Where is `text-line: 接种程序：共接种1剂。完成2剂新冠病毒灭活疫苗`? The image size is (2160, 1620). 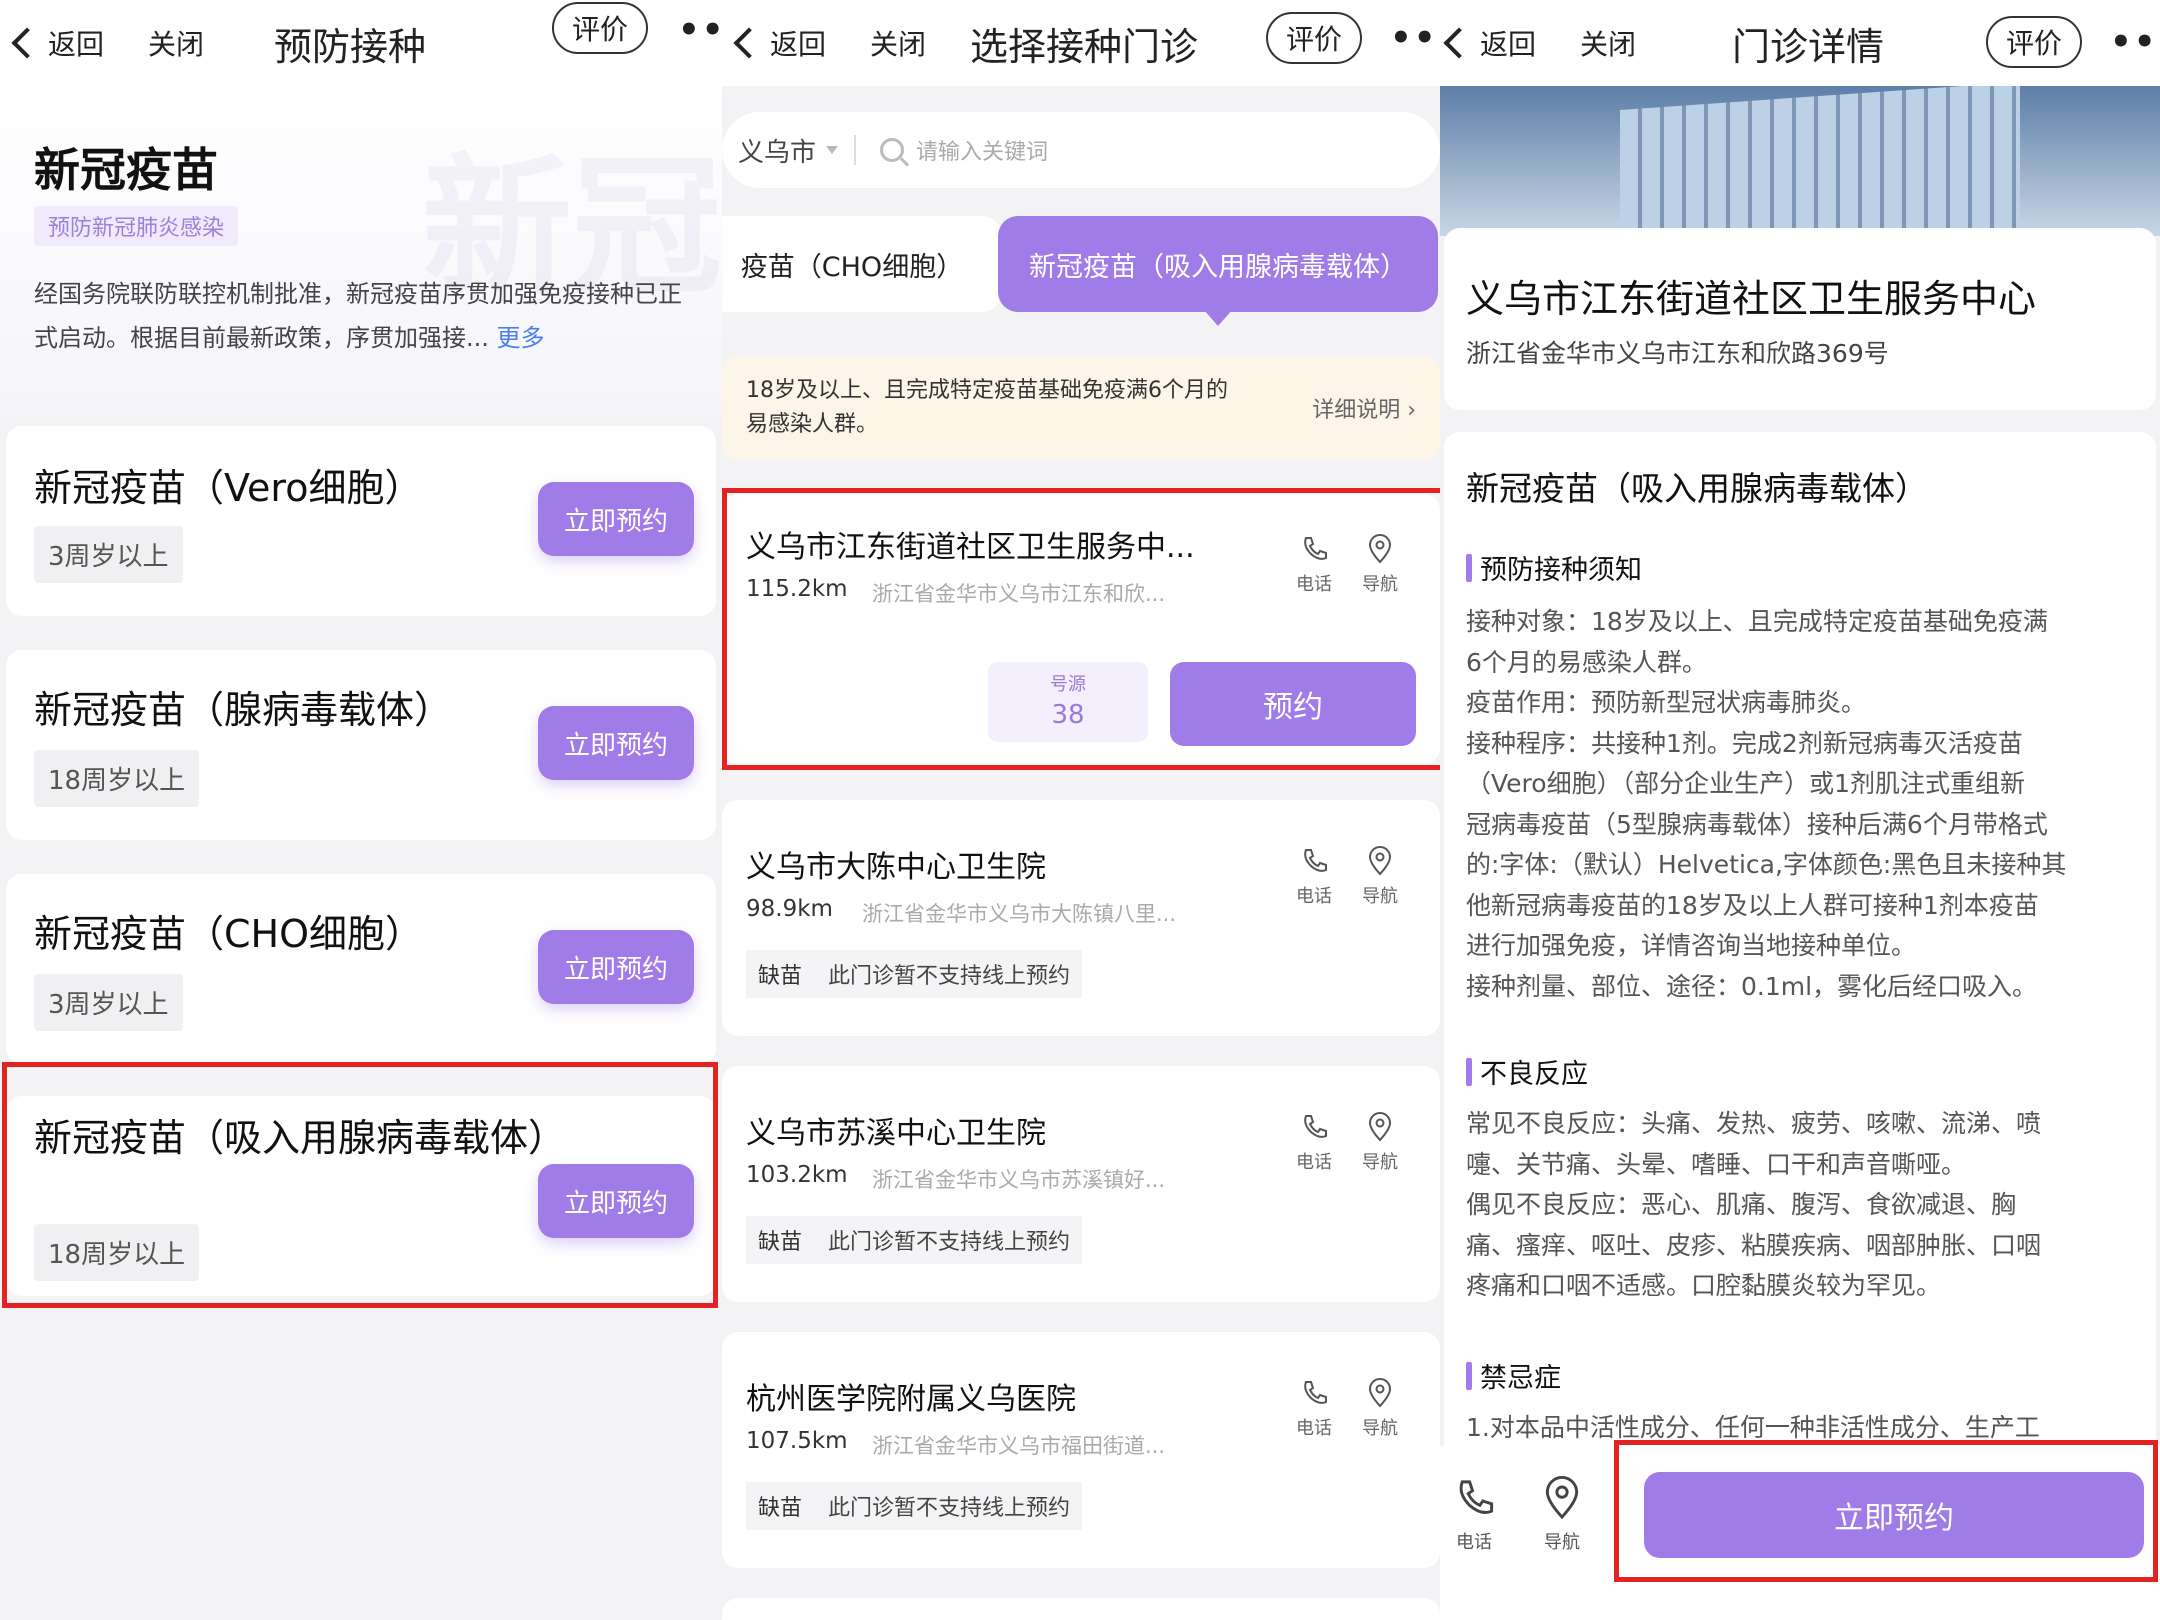 text-line: 接种程序：共接种1剂。完成2剂新冠病毒灭活疫苗 is located at coordinates (1744, 743).